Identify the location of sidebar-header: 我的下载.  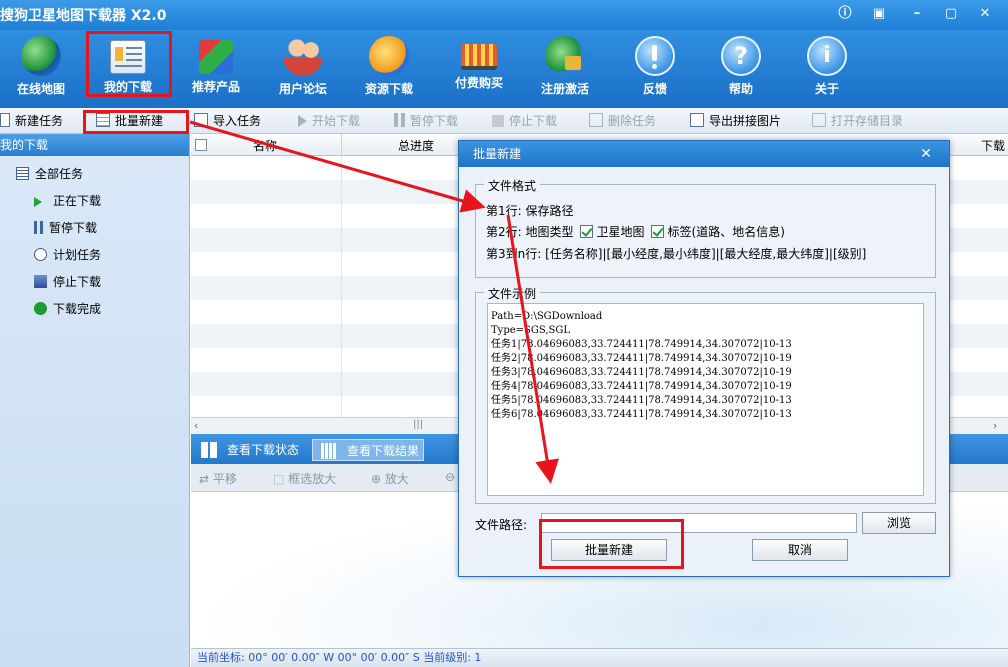
(94, 145).